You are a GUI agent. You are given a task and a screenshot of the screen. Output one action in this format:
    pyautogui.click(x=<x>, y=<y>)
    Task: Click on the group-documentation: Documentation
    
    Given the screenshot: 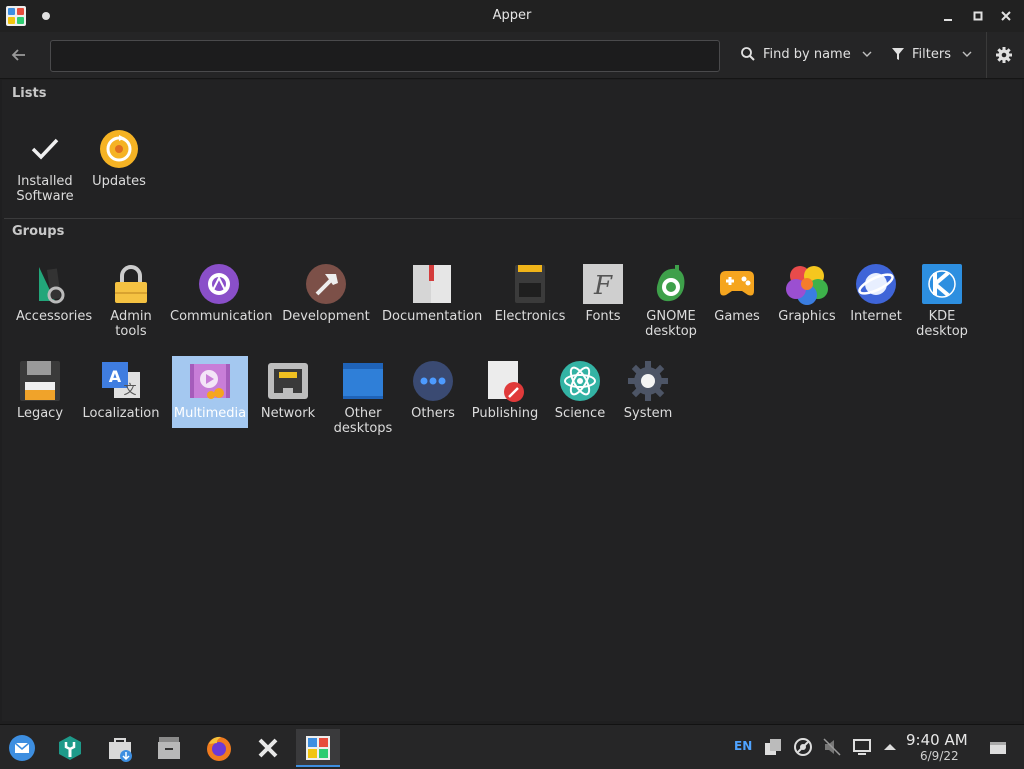 What is the action you would take?
    pyautogui.click(x=432, y=293)
    